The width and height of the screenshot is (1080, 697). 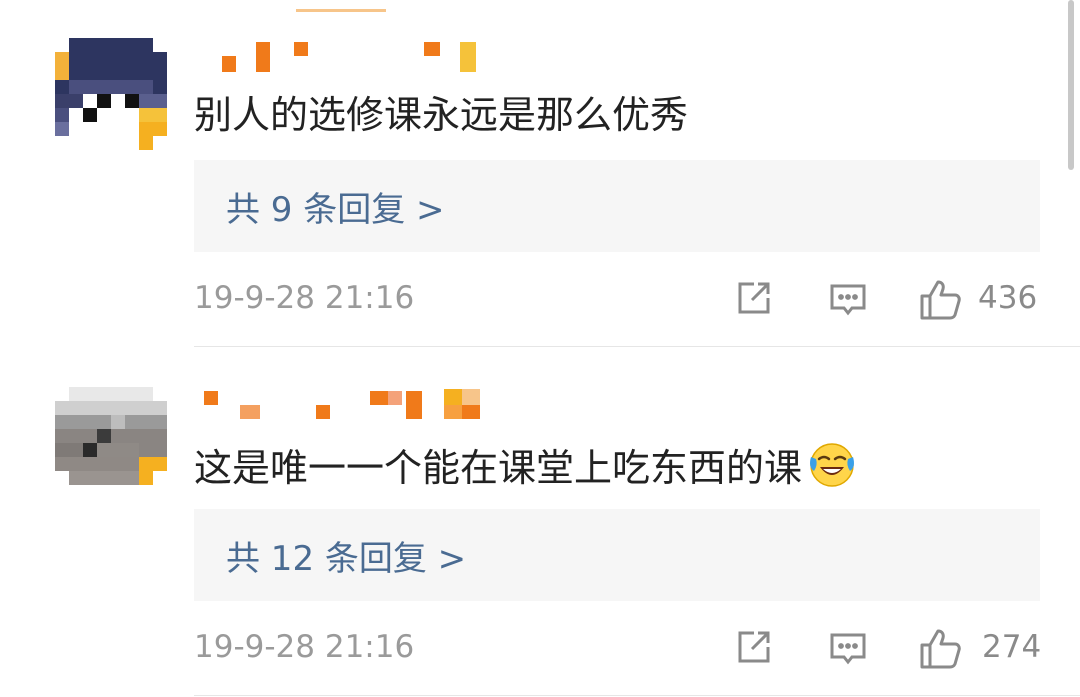 What do you see at coordinates (1012, 647) in the screenshot?
I see `like-count: 274` at bounding box center [1012, 647].